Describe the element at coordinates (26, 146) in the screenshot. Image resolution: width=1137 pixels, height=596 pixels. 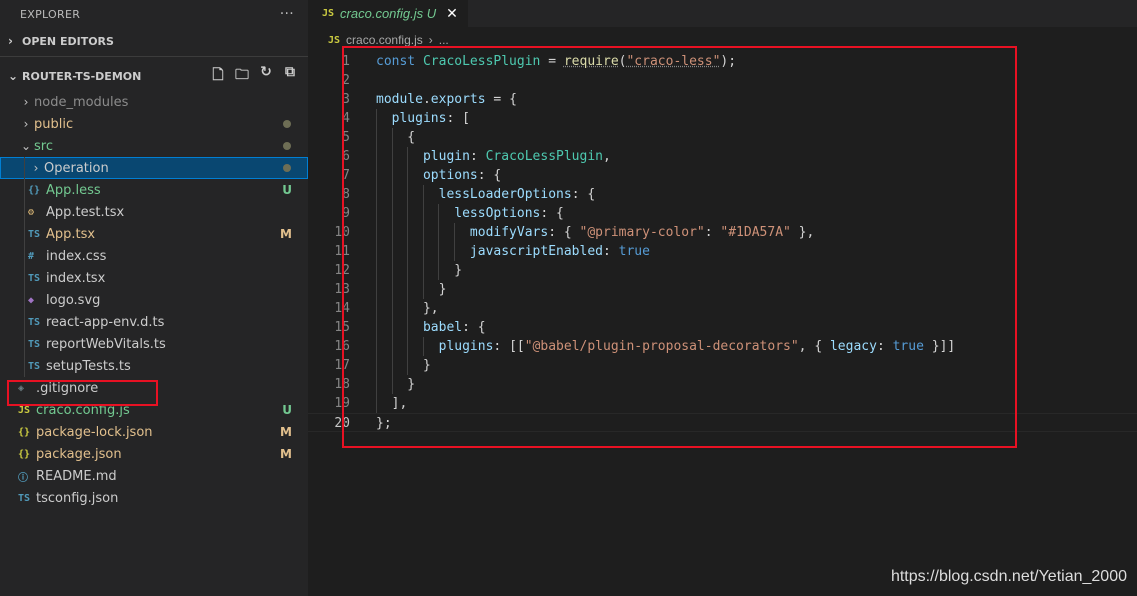
I see `chevron-down-icon: ⌄` at that location.